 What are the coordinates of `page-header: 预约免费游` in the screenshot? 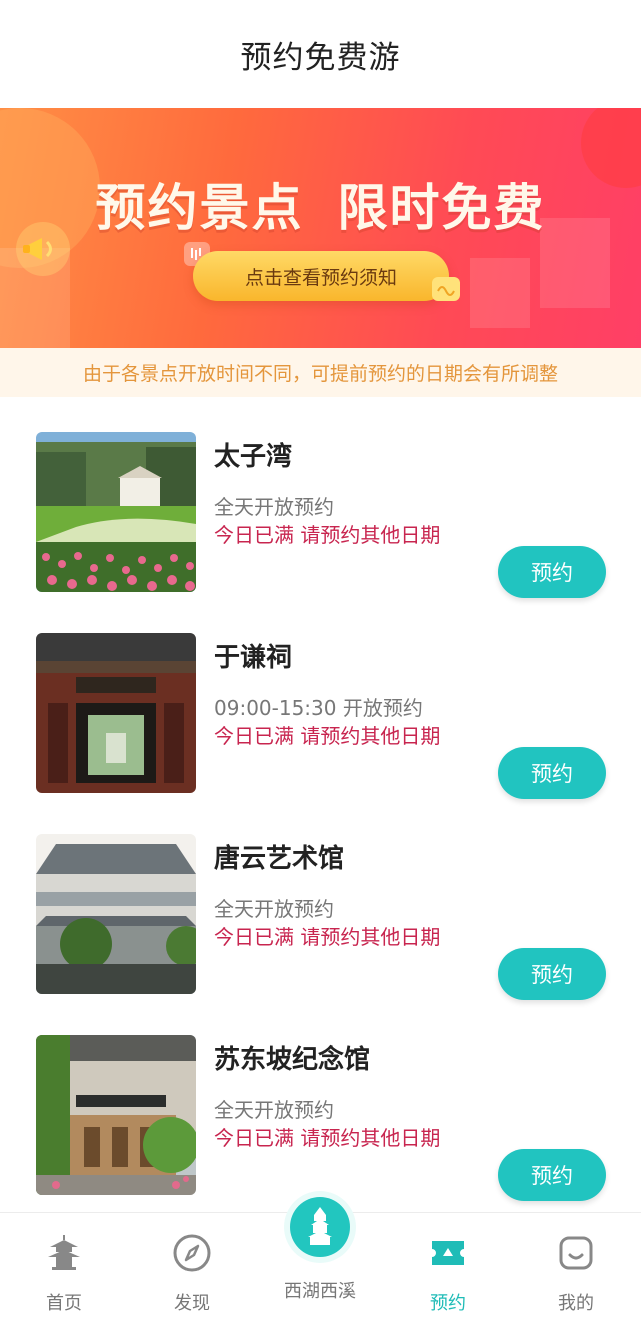 It's located at (320, 54).